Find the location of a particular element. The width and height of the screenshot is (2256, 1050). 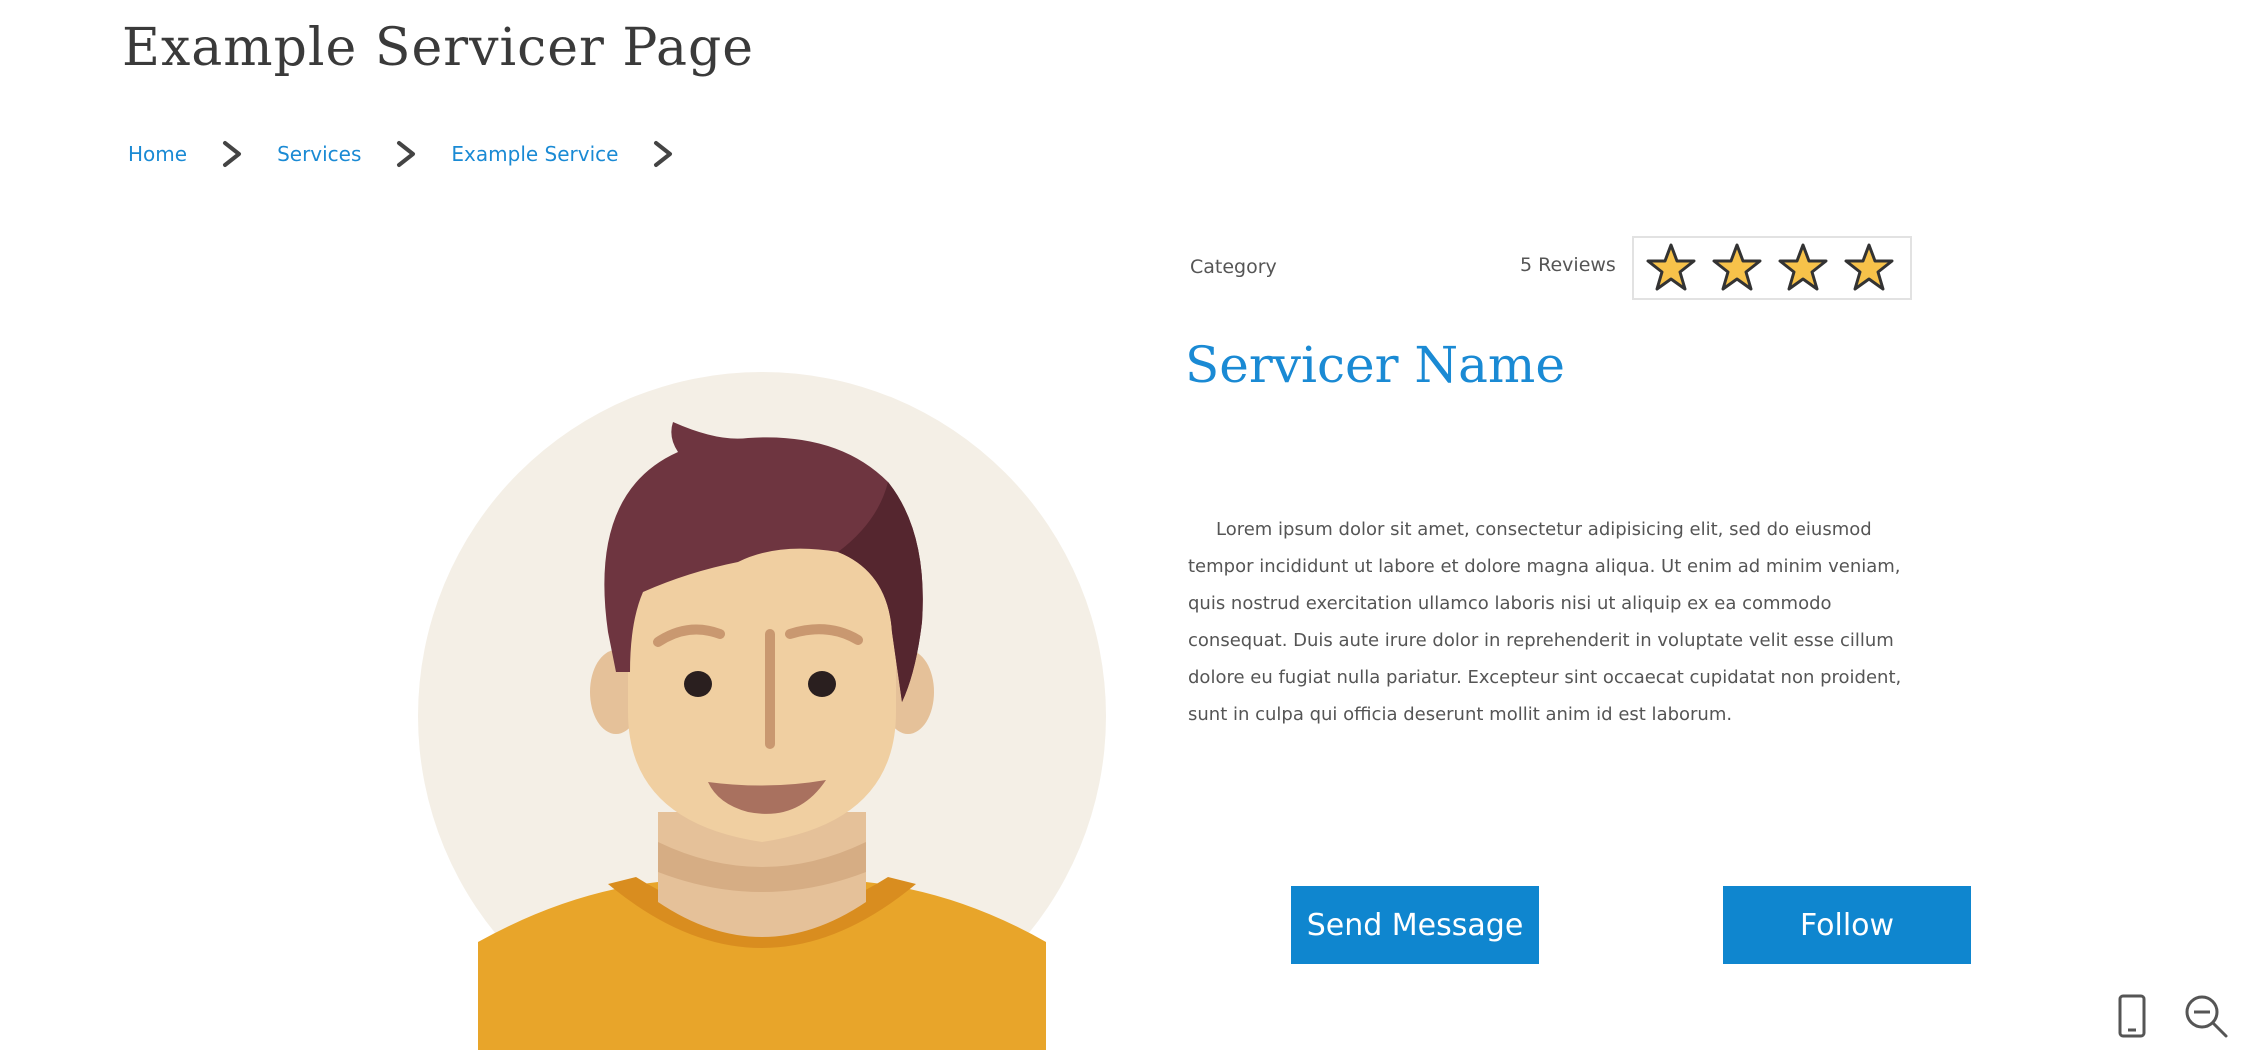

breadcrumb: Home Services Example Service is located at coordinates (401, 154).